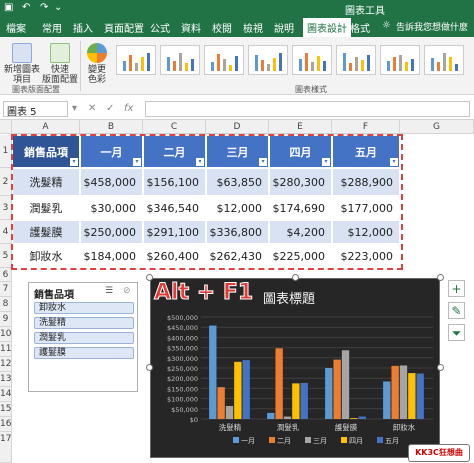 The width and height of the screenshot is (474, 463). I want to click on table-cell: $288,900, so click(366, 182).